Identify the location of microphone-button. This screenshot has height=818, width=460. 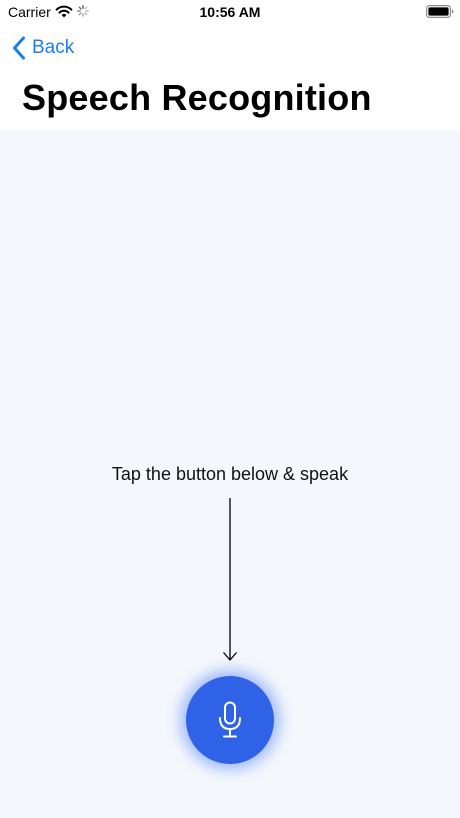
(230, 720).